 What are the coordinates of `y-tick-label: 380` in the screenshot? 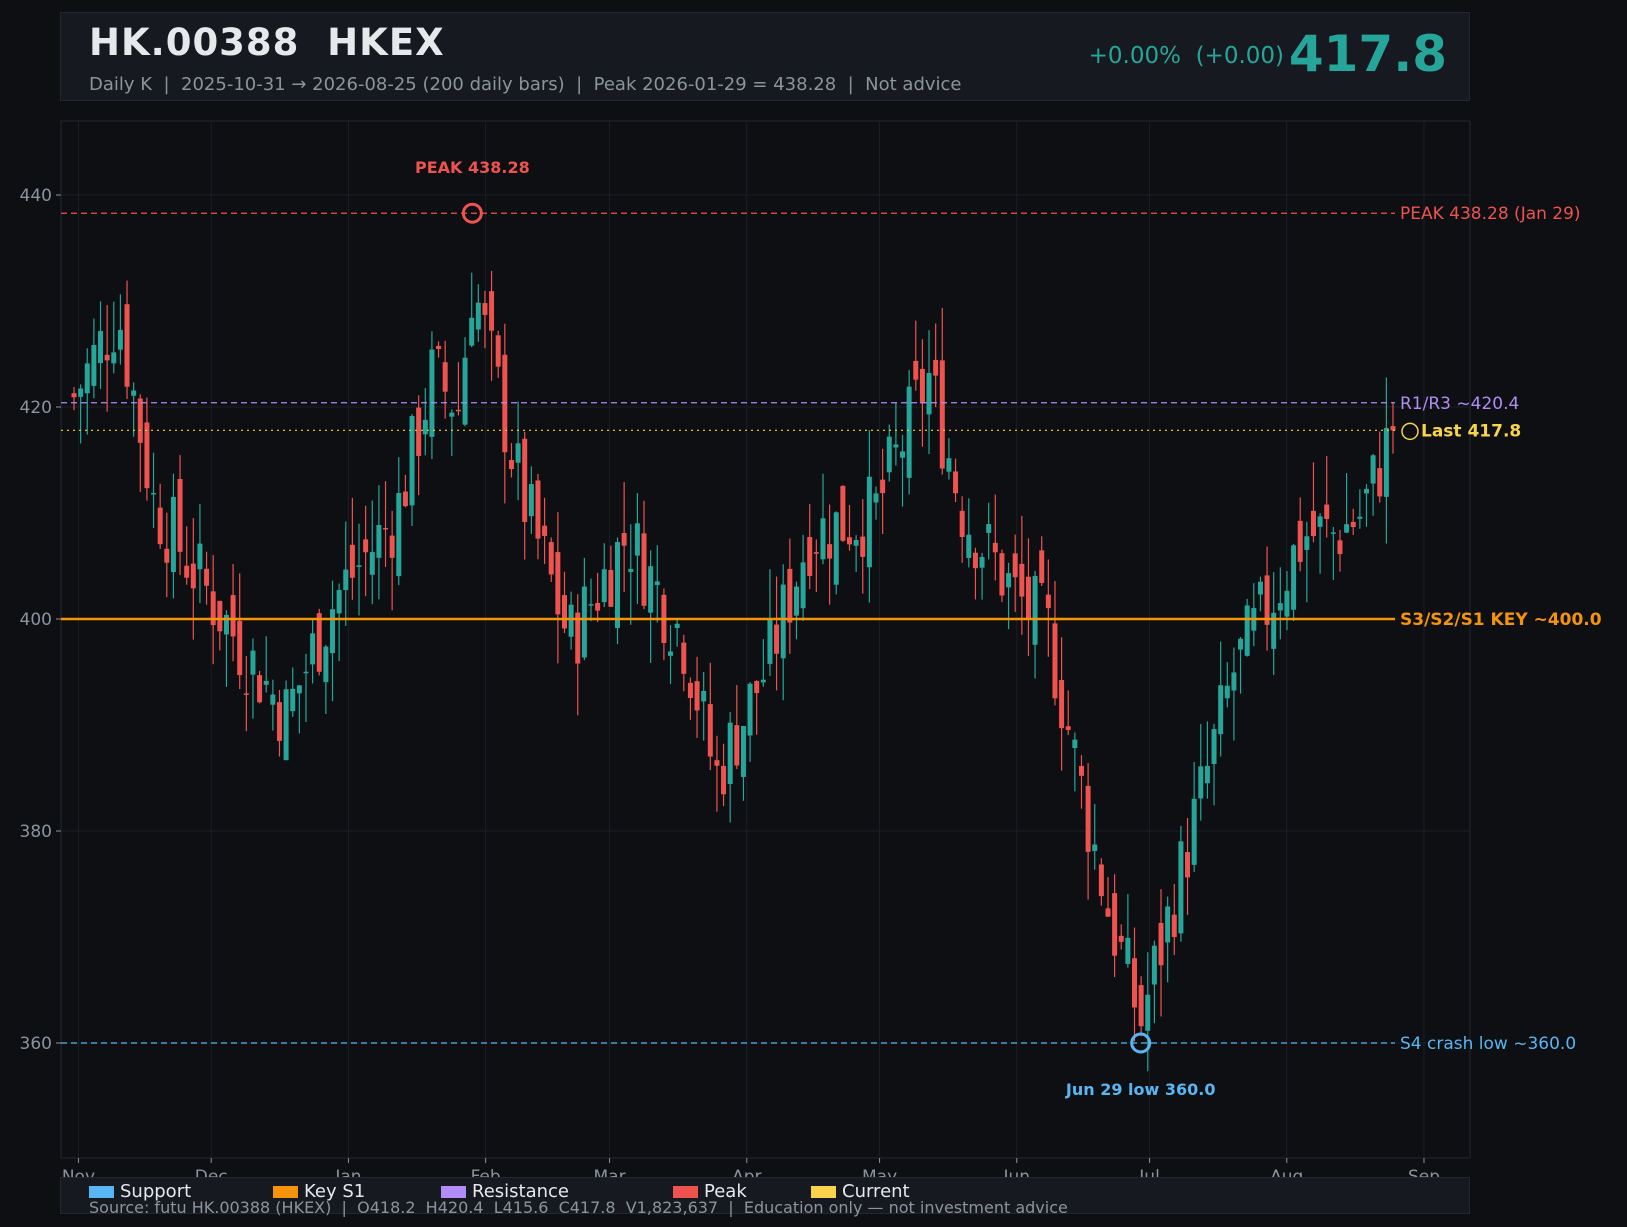 It's located at (36, 832).